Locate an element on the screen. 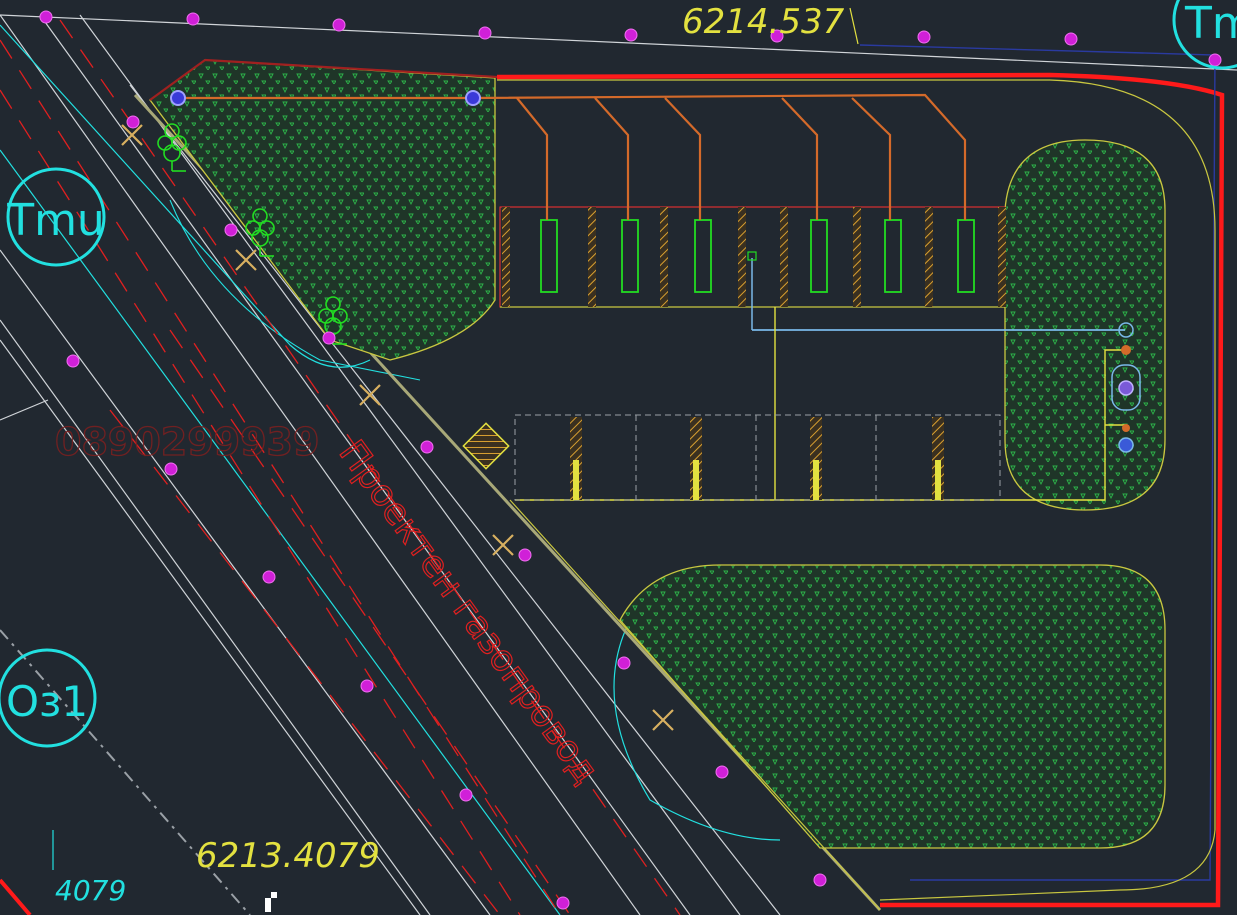  coord-top-label: 6214.537 is located at coordinates (763, 22).